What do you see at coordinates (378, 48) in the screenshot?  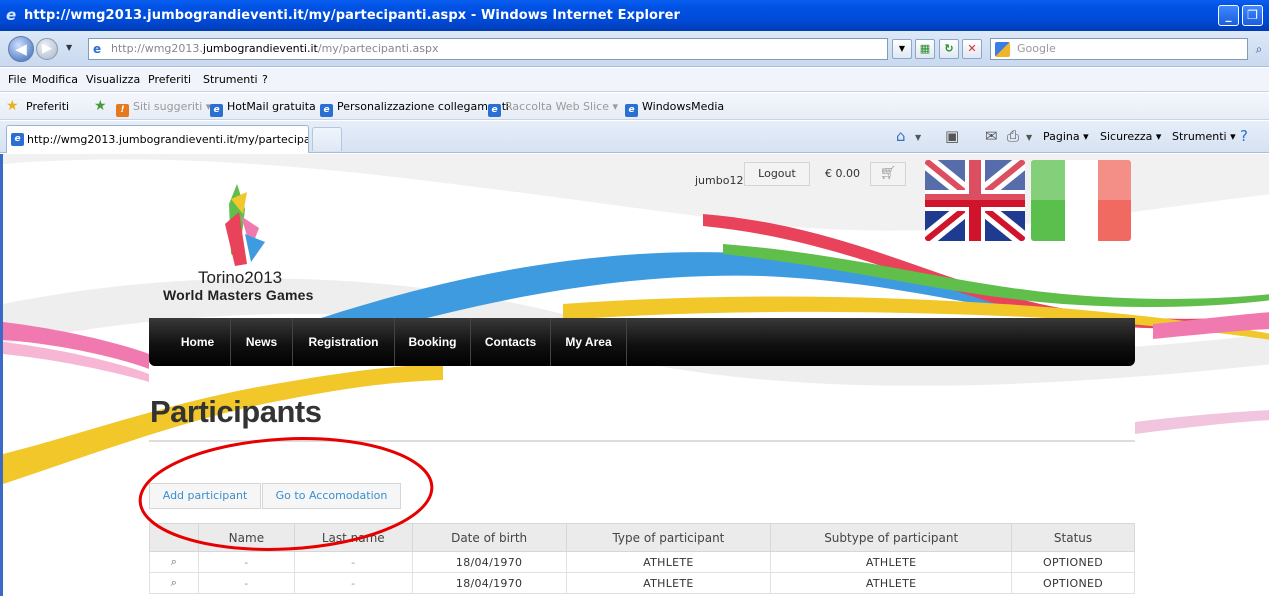 I see `url-path: /my/partecipanti.aspx` at bounding box center [378, 48].